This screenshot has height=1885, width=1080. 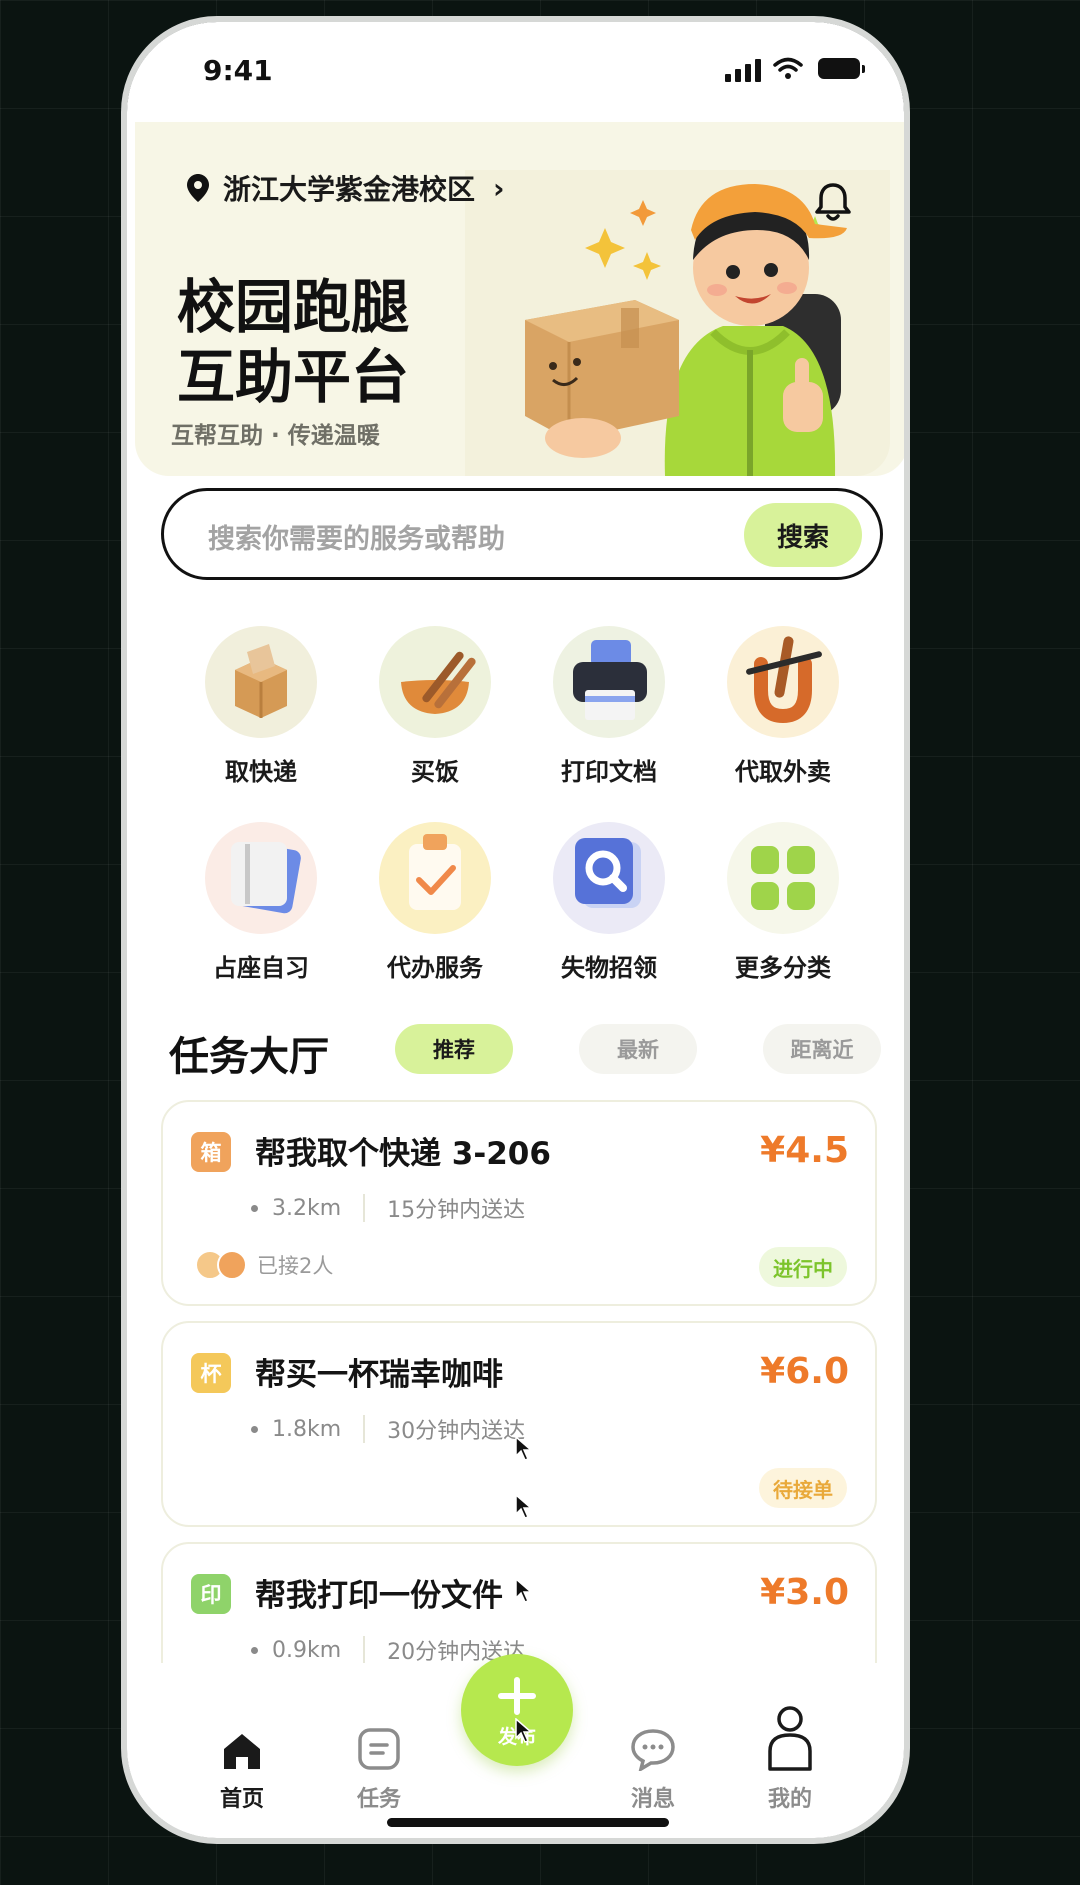 What do you see at coordinates (788, 68) in the screenshot?
I see `wifi-icon` at bounding box center [788, 68].